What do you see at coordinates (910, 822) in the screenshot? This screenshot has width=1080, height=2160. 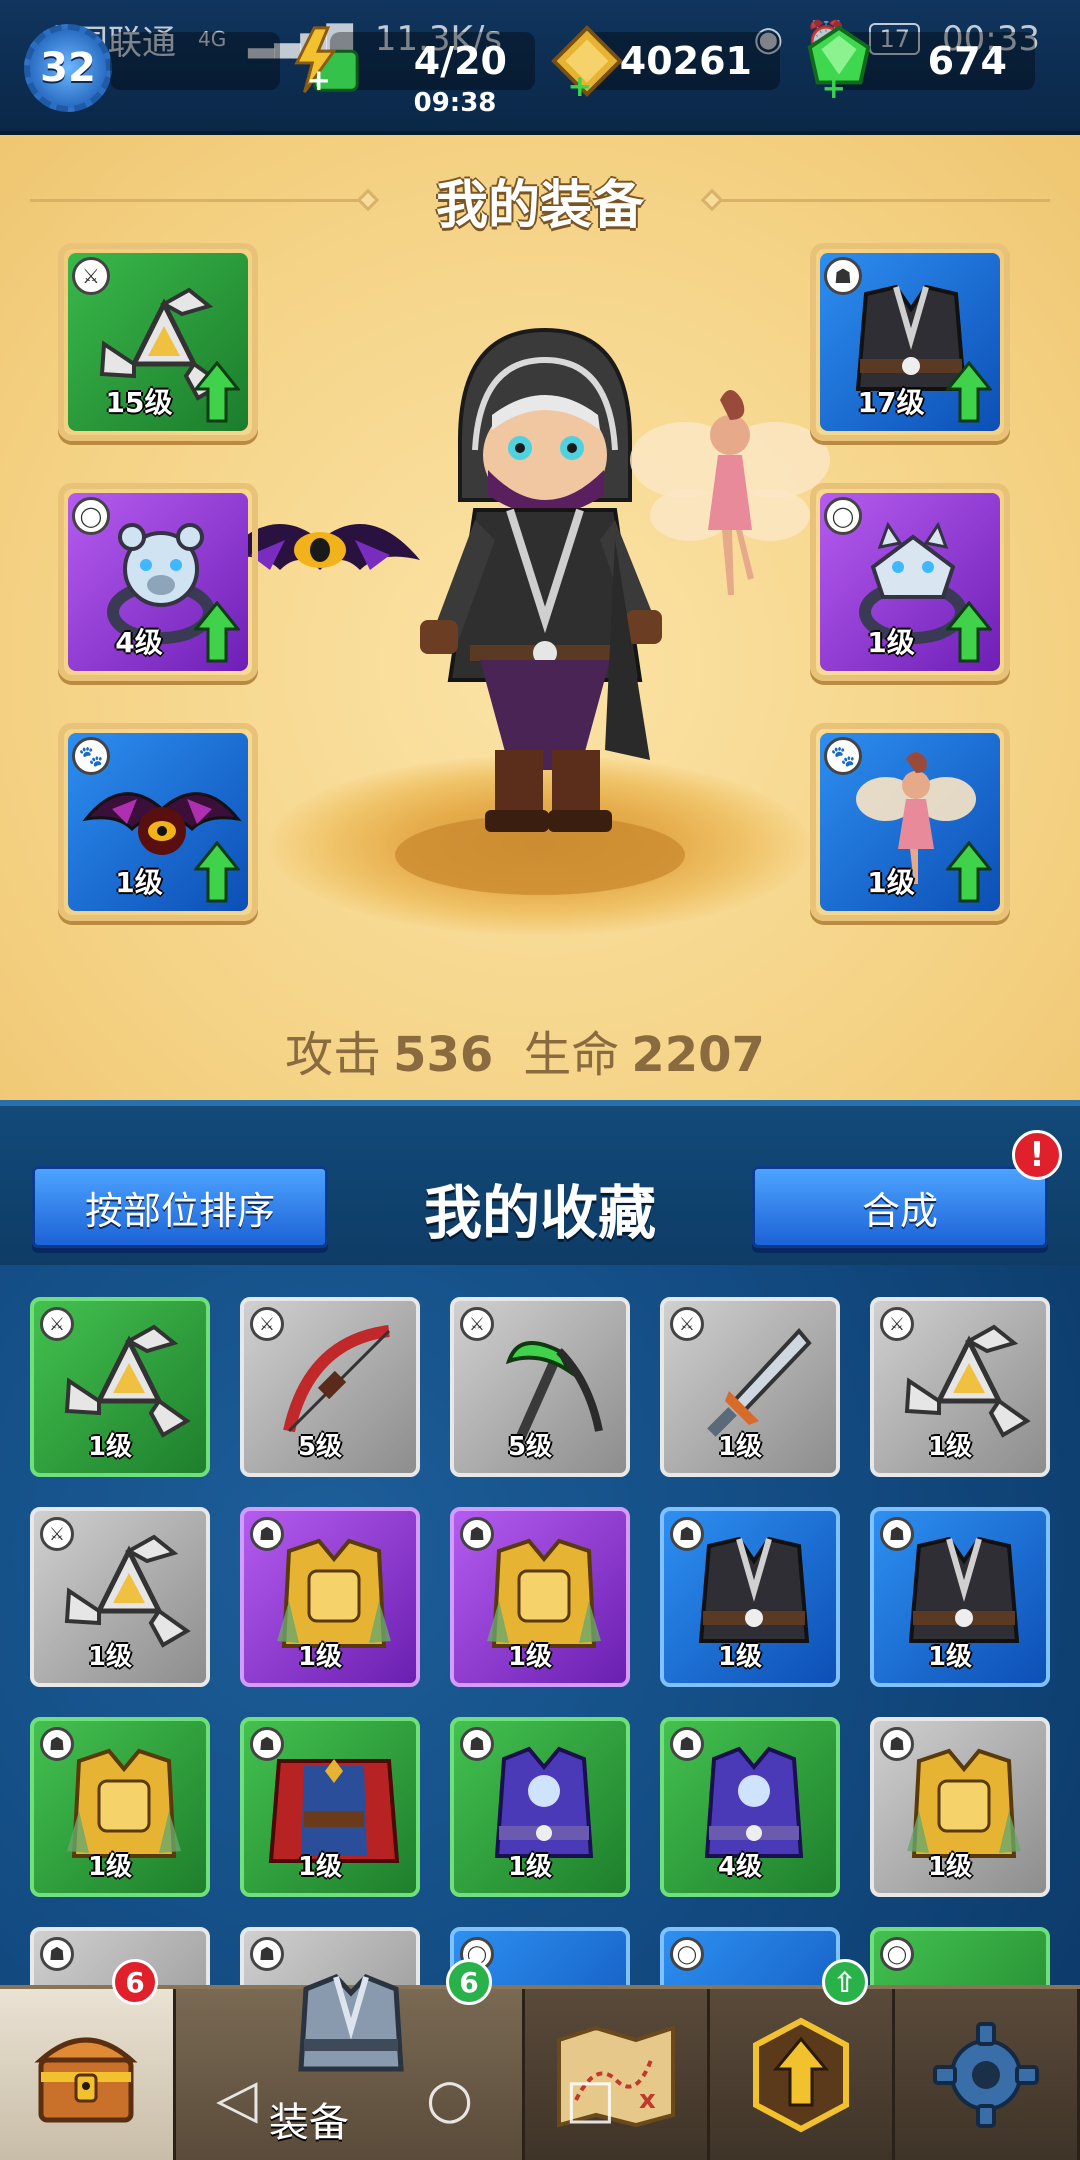 I see `equip-slot-pet-2: 🐾 1级` at bounding box center [910, 822].